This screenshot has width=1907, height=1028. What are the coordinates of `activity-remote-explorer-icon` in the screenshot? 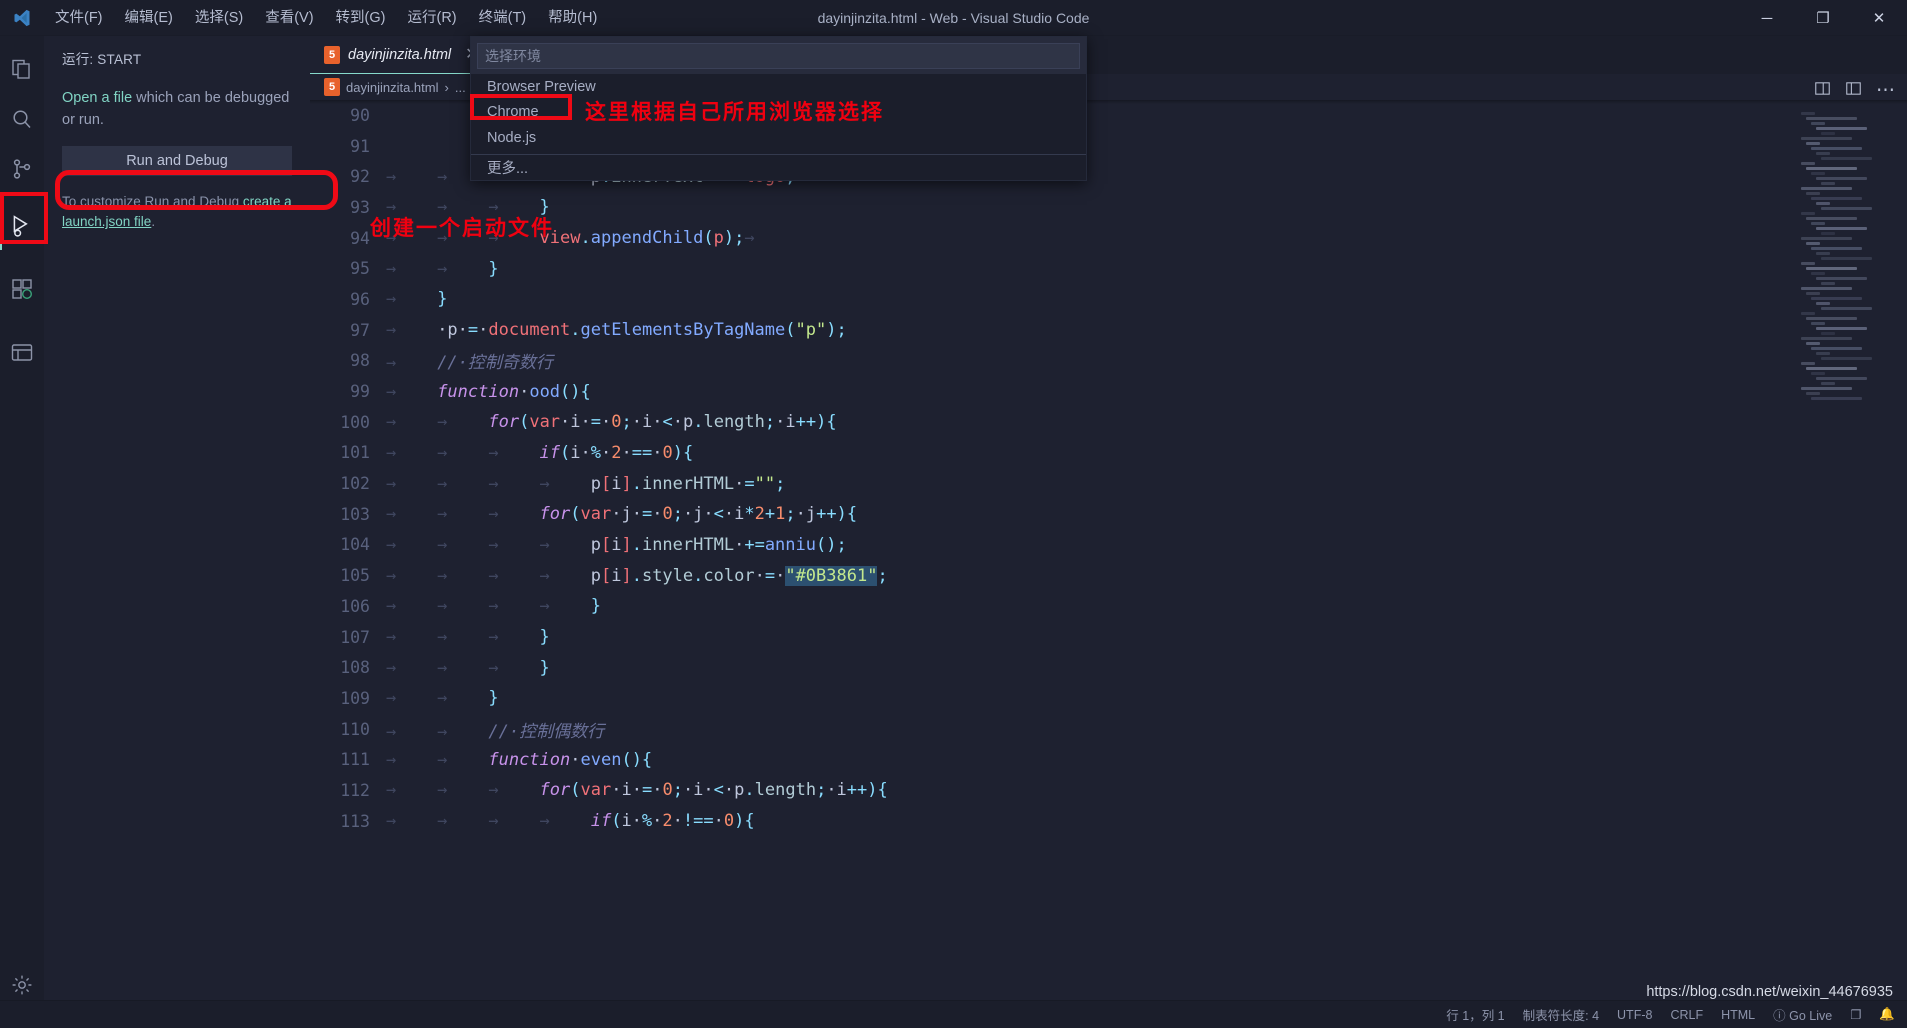 It's located at (22, 353).